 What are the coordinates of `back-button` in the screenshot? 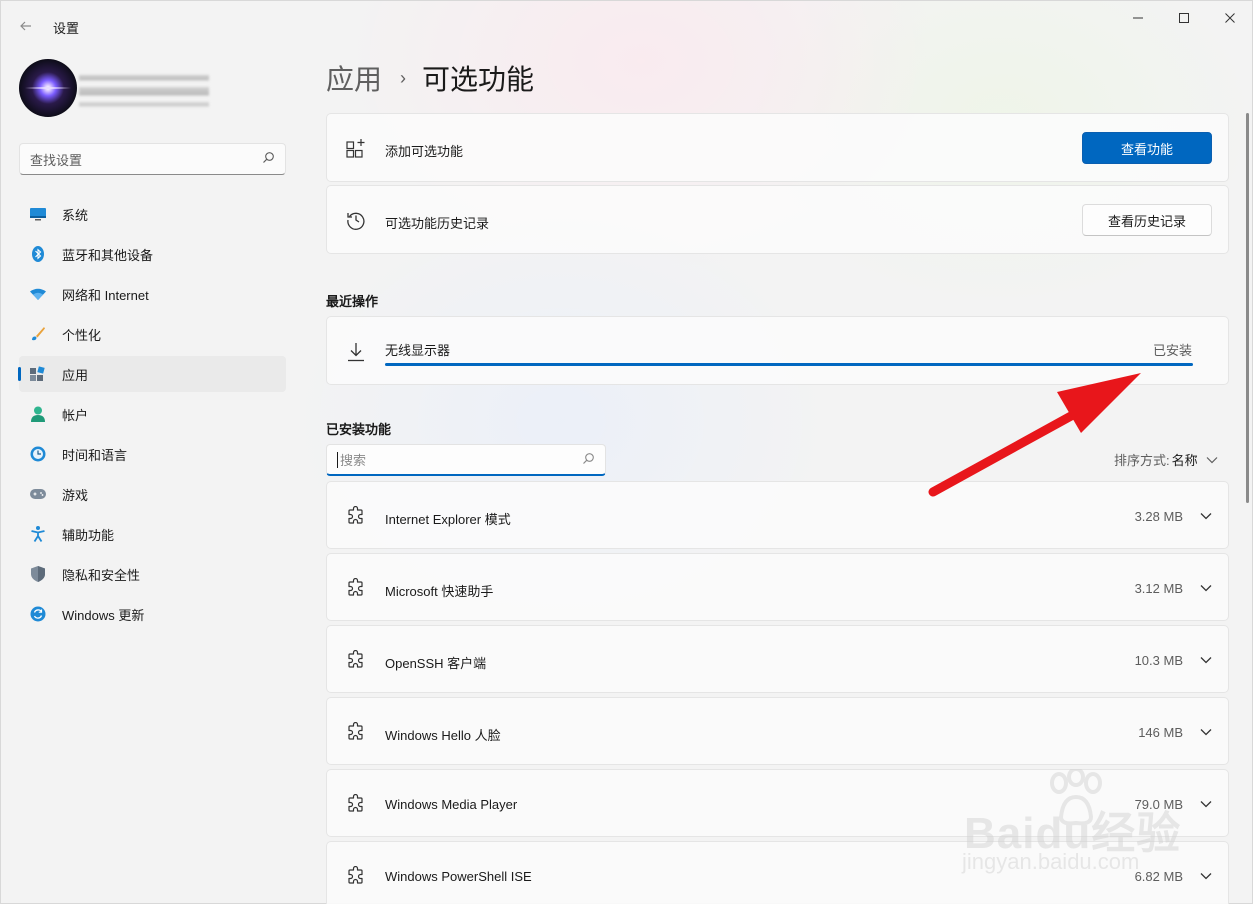 It's located at (26, 26).